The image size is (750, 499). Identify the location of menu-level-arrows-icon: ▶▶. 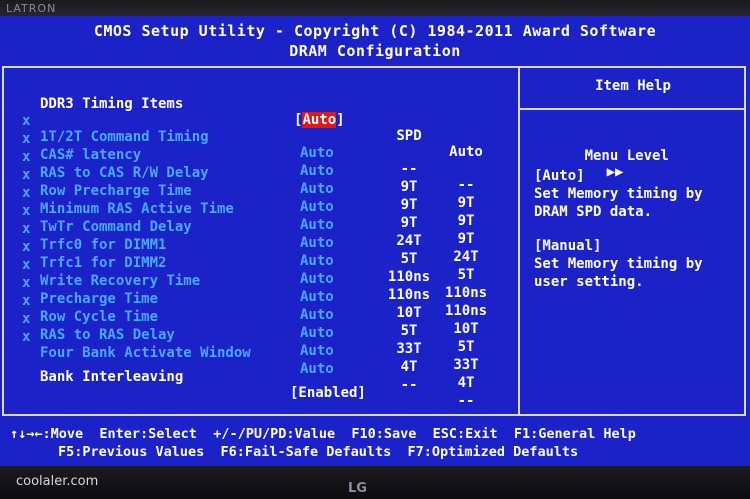
(615, 172).